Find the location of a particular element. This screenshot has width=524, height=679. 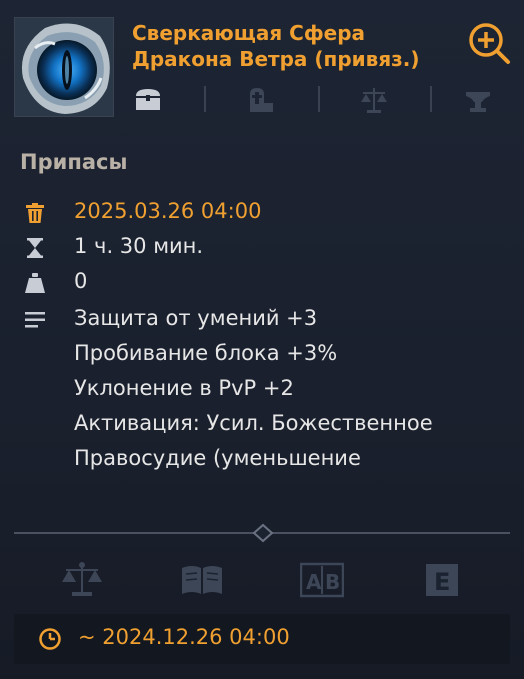

footer-bar: ~ 2024.12.26 04:00 is located at coordinates (262, 639).